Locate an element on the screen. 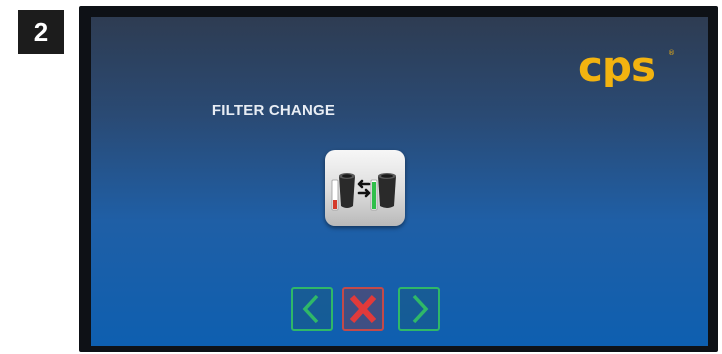 The height and width of the screenshot is (354, 722). chevron-right-icon is located at coordinates (420, 309).